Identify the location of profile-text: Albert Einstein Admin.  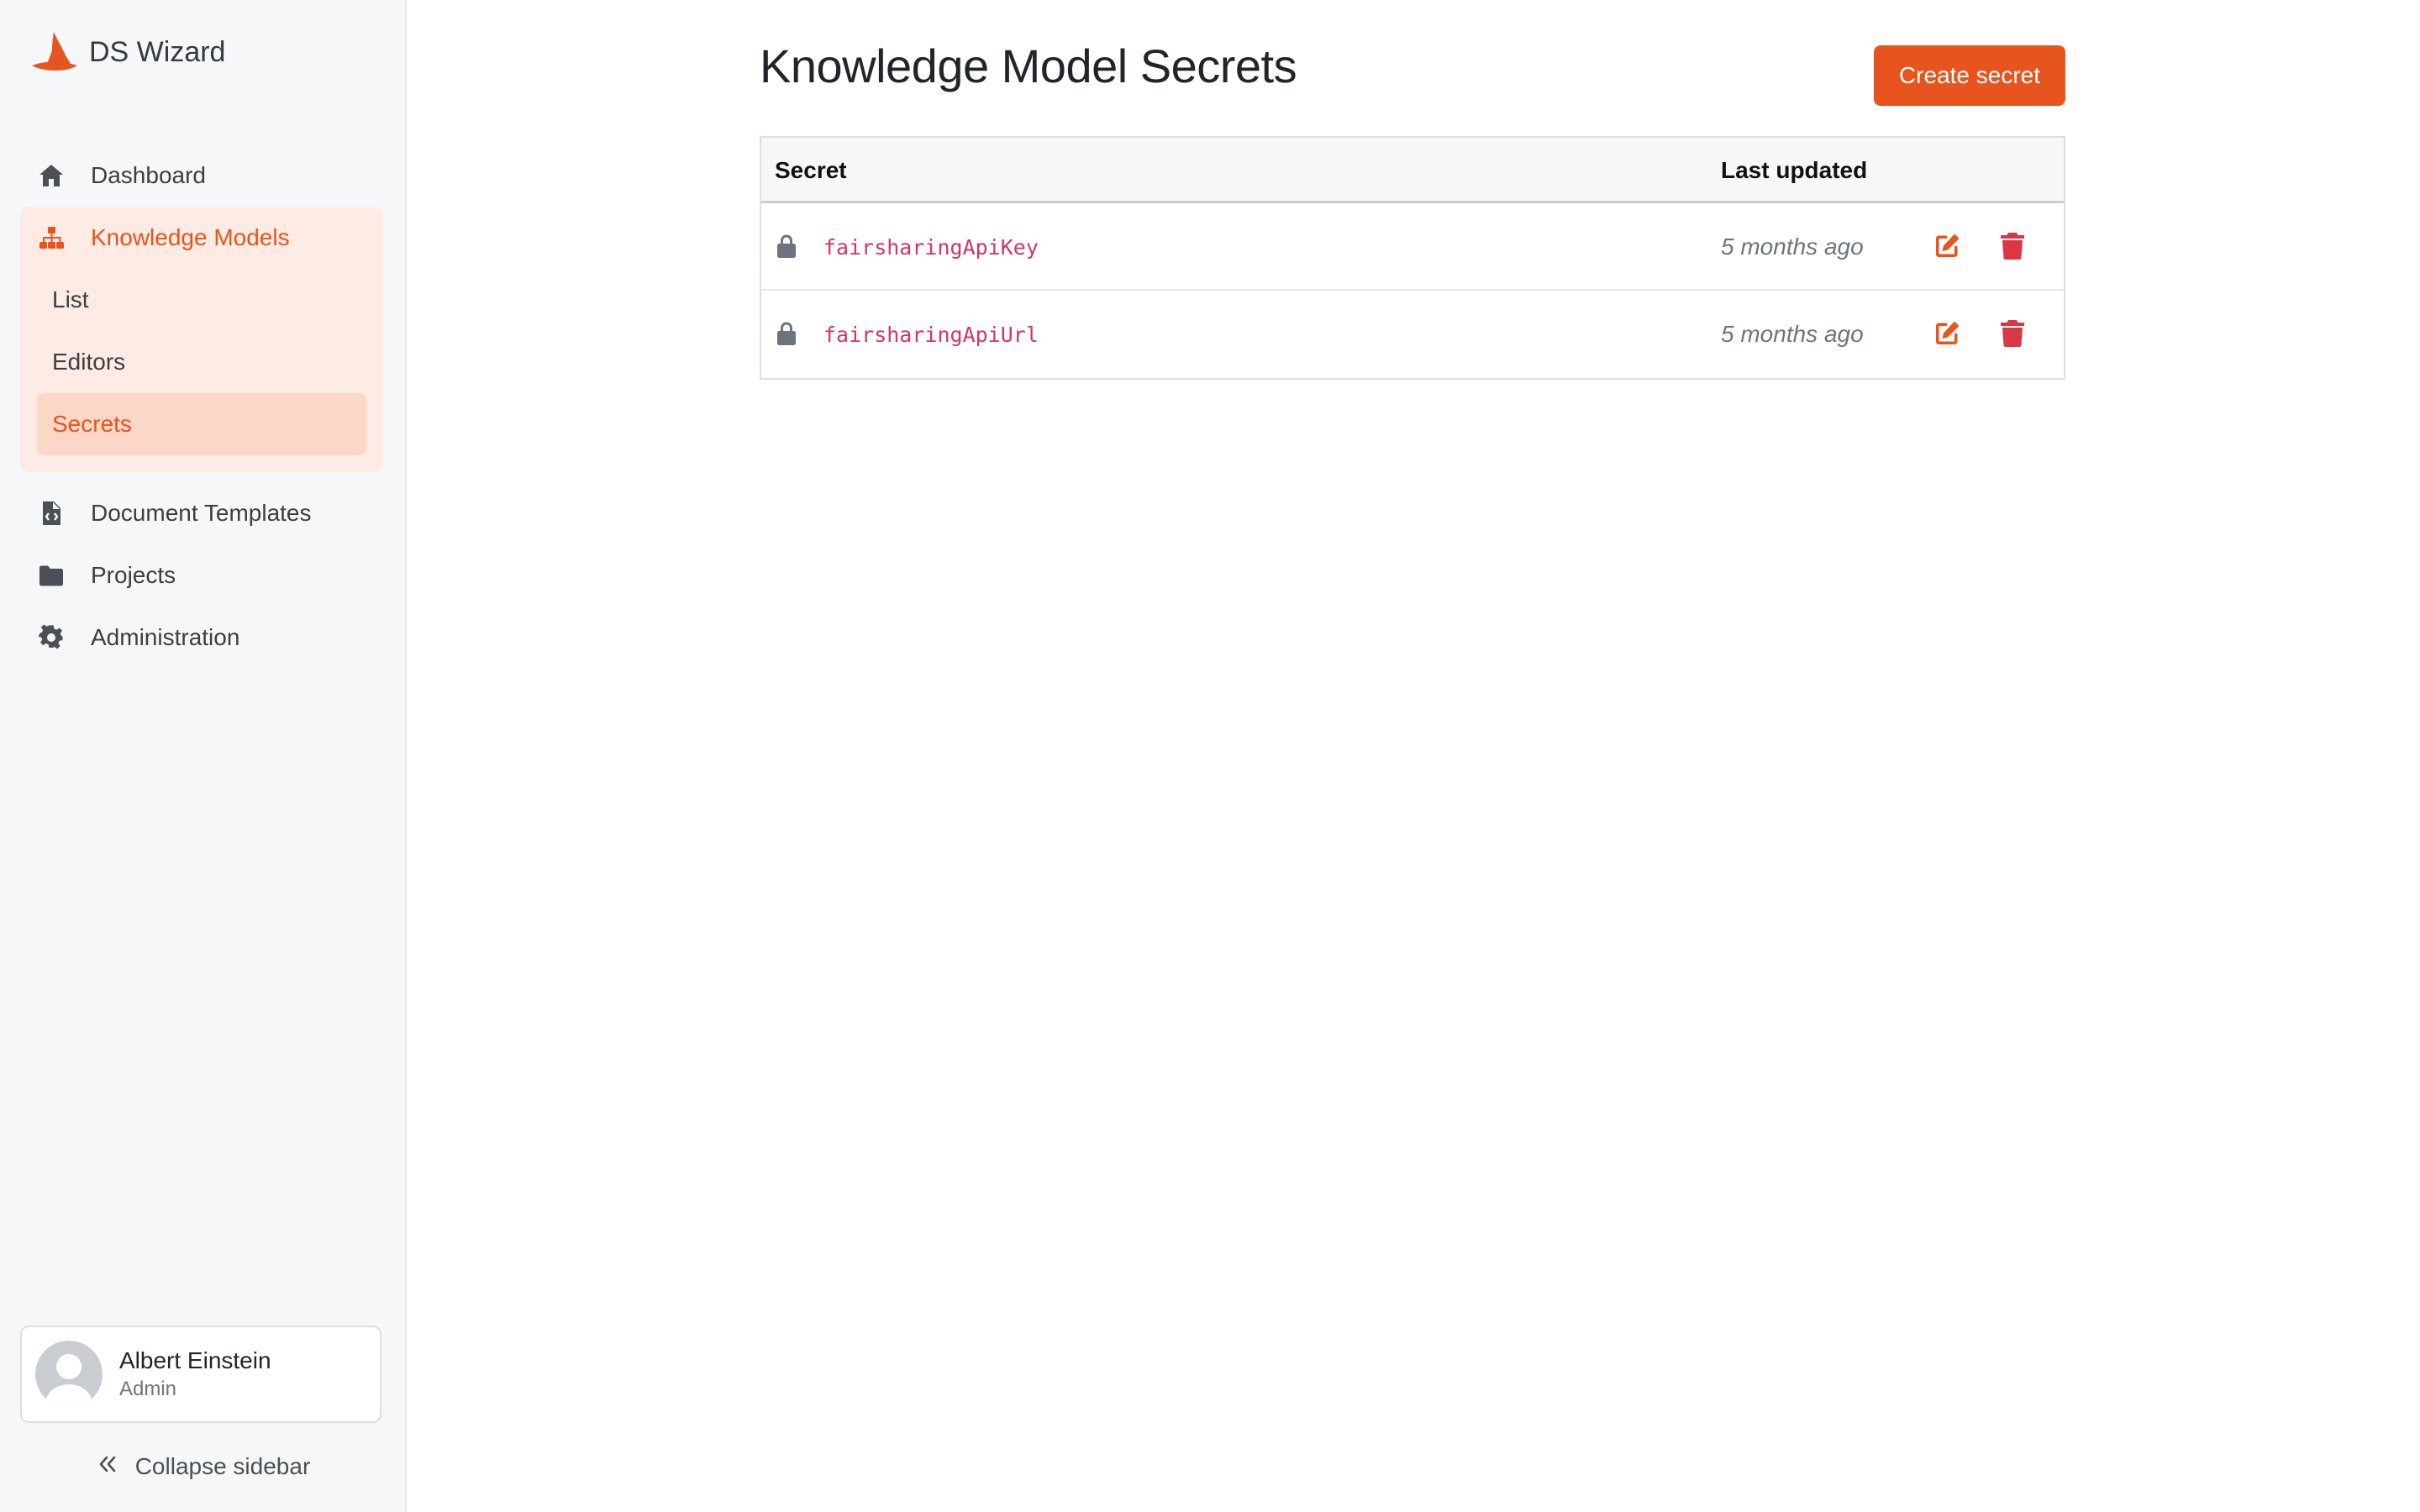
(195, 1374).